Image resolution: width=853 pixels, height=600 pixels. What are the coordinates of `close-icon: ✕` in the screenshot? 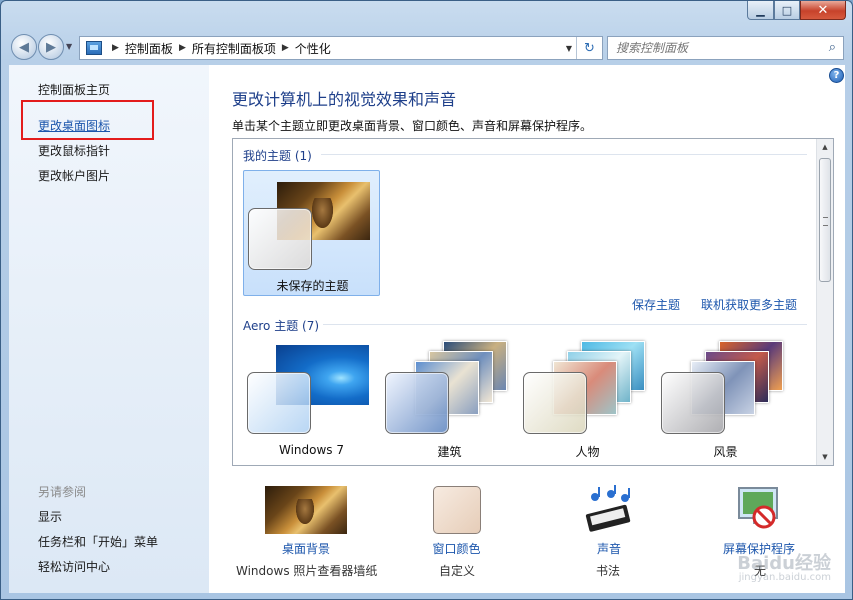 It's located at (823, 10).